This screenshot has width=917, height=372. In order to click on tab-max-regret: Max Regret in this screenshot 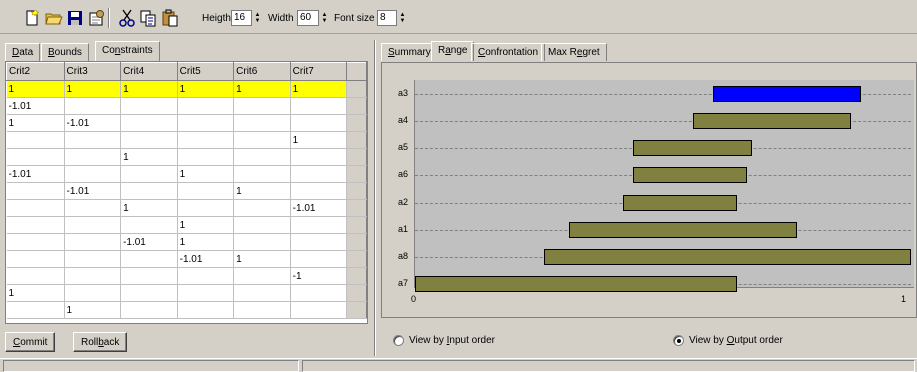, I will do `click(574, 52)`.